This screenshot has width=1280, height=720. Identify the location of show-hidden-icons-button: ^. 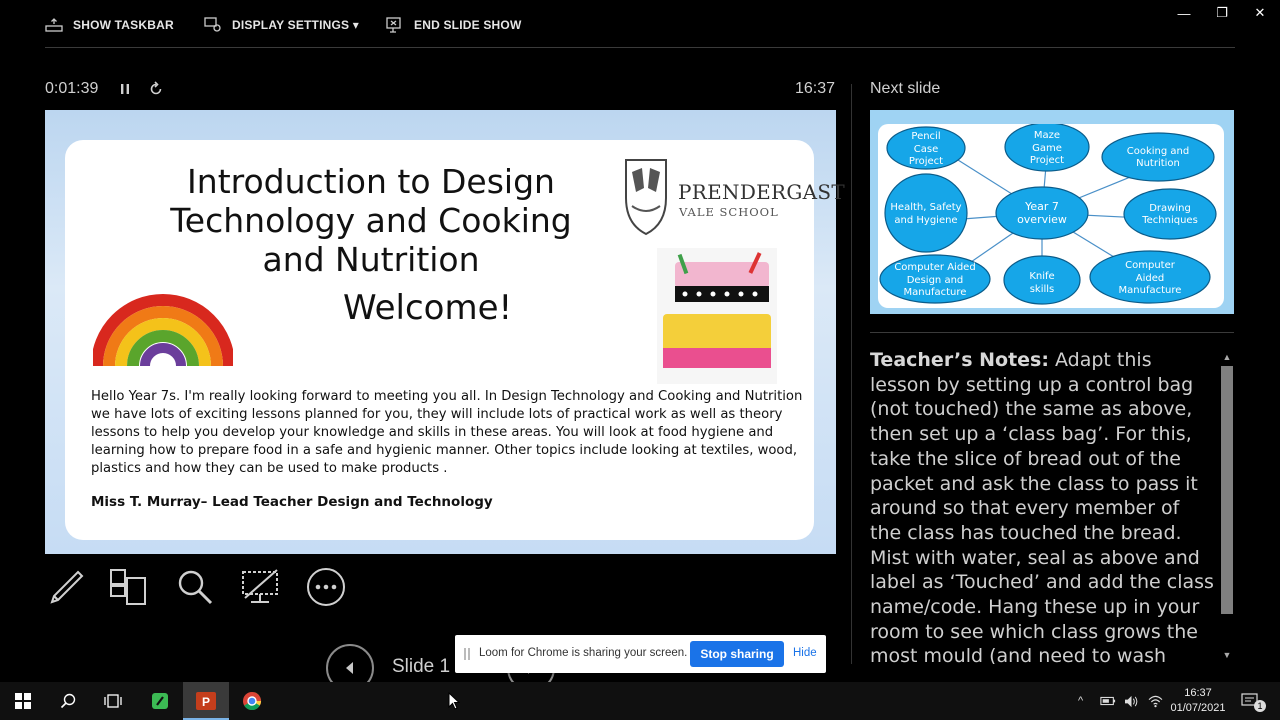
(1080, 701).